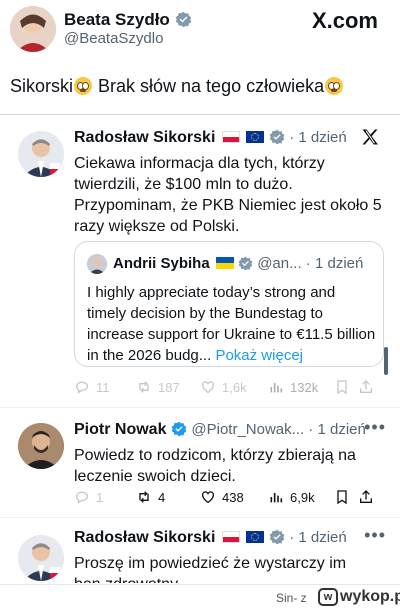 Image resolution: width=400 pixels, height=610 pixels. I want to click on quoted-author-name: Andrii Sybiha, so click(161, 263).